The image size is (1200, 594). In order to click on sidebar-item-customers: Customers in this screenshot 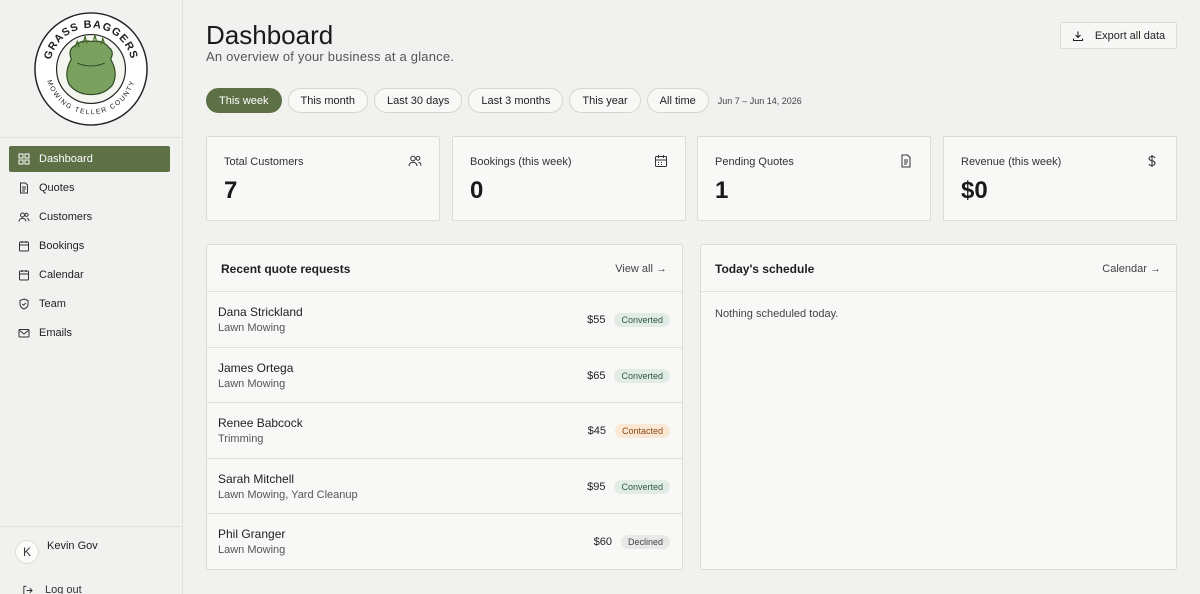, I will do `click(89, 217)`.